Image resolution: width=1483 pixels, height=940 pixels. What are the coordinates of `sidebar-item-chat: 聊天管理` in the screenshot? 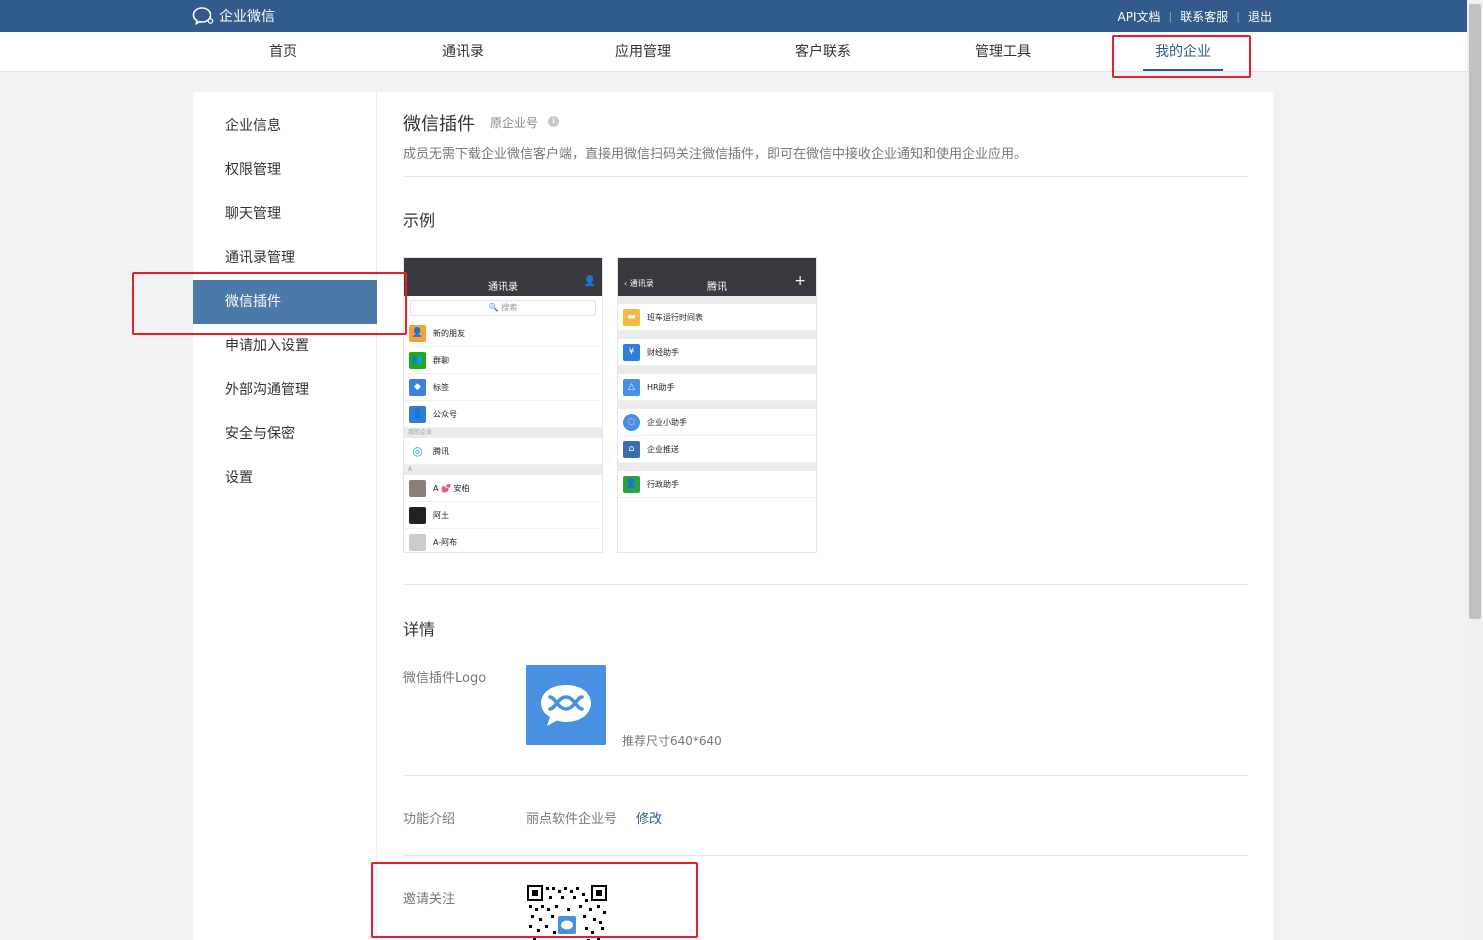 It's located at (285, 214).